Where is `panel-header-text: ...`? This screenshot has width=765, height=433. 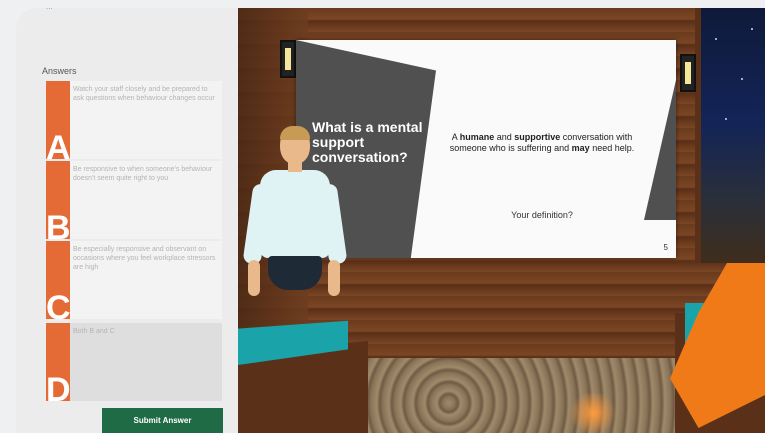
panel-header-text: ... is located at coordinates (49, 9).